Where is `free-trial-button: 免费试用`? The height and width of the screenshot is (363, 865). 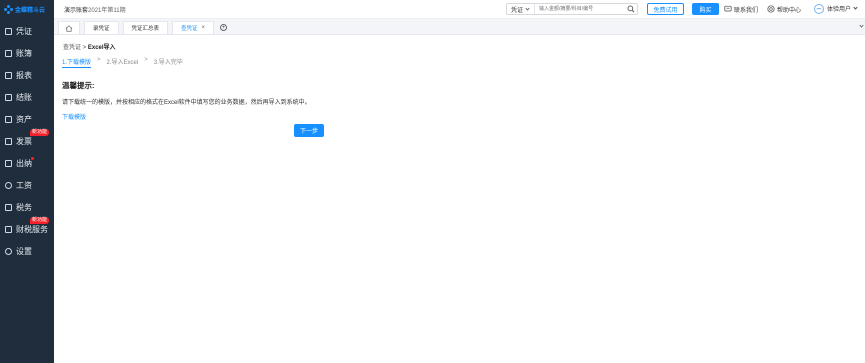
free-trial-button: 免费试用 is located at coordinates (665, 9).